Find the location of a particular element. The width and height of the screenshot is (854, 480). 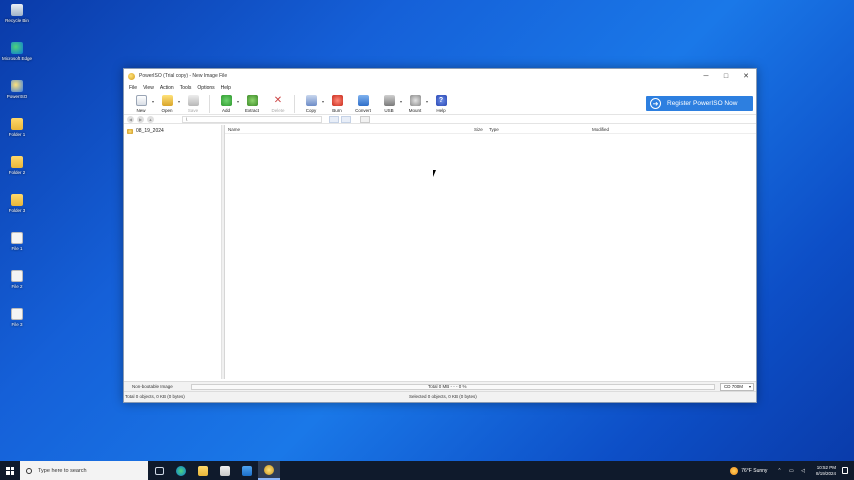

desktop-icon-folder-2: Folder 2 is located at coordinates (17, 165).